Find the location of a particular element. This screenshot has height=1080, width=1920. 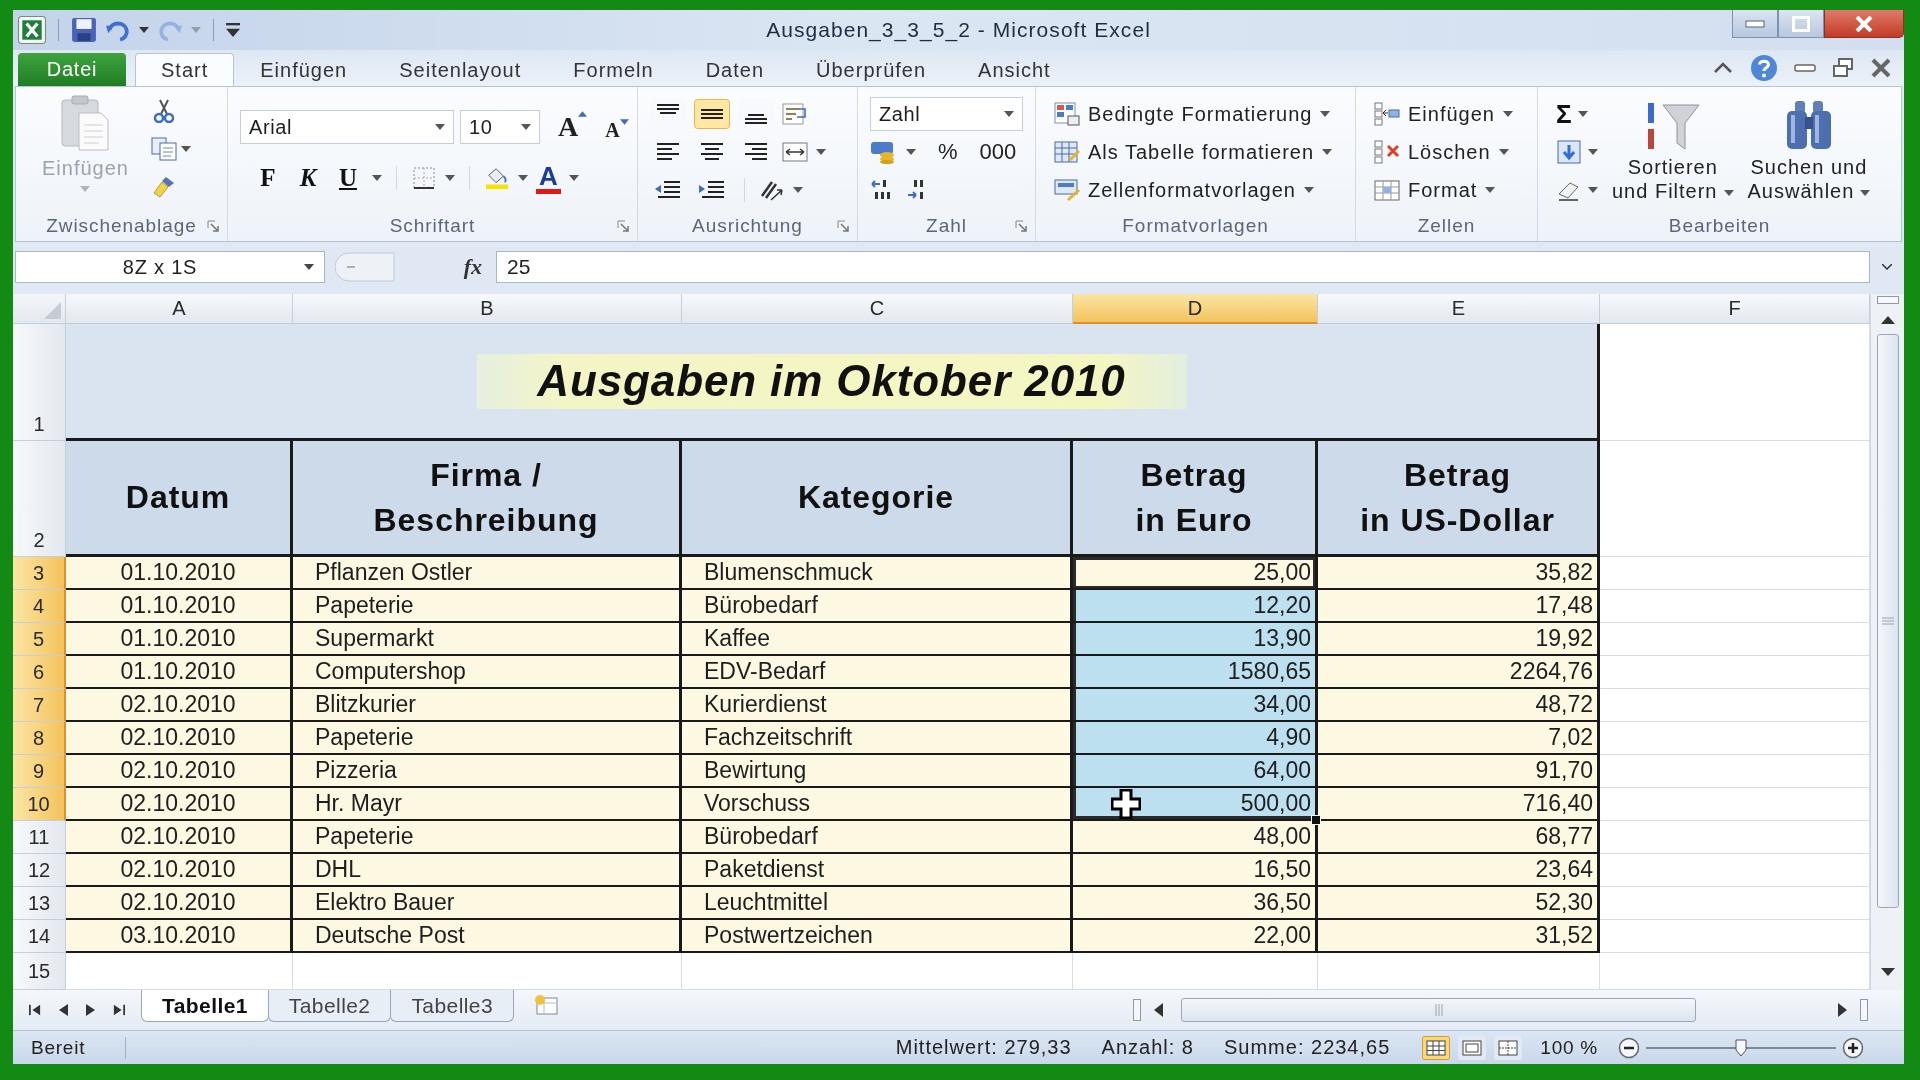

column-header: B is located at coordinates (487, 309).